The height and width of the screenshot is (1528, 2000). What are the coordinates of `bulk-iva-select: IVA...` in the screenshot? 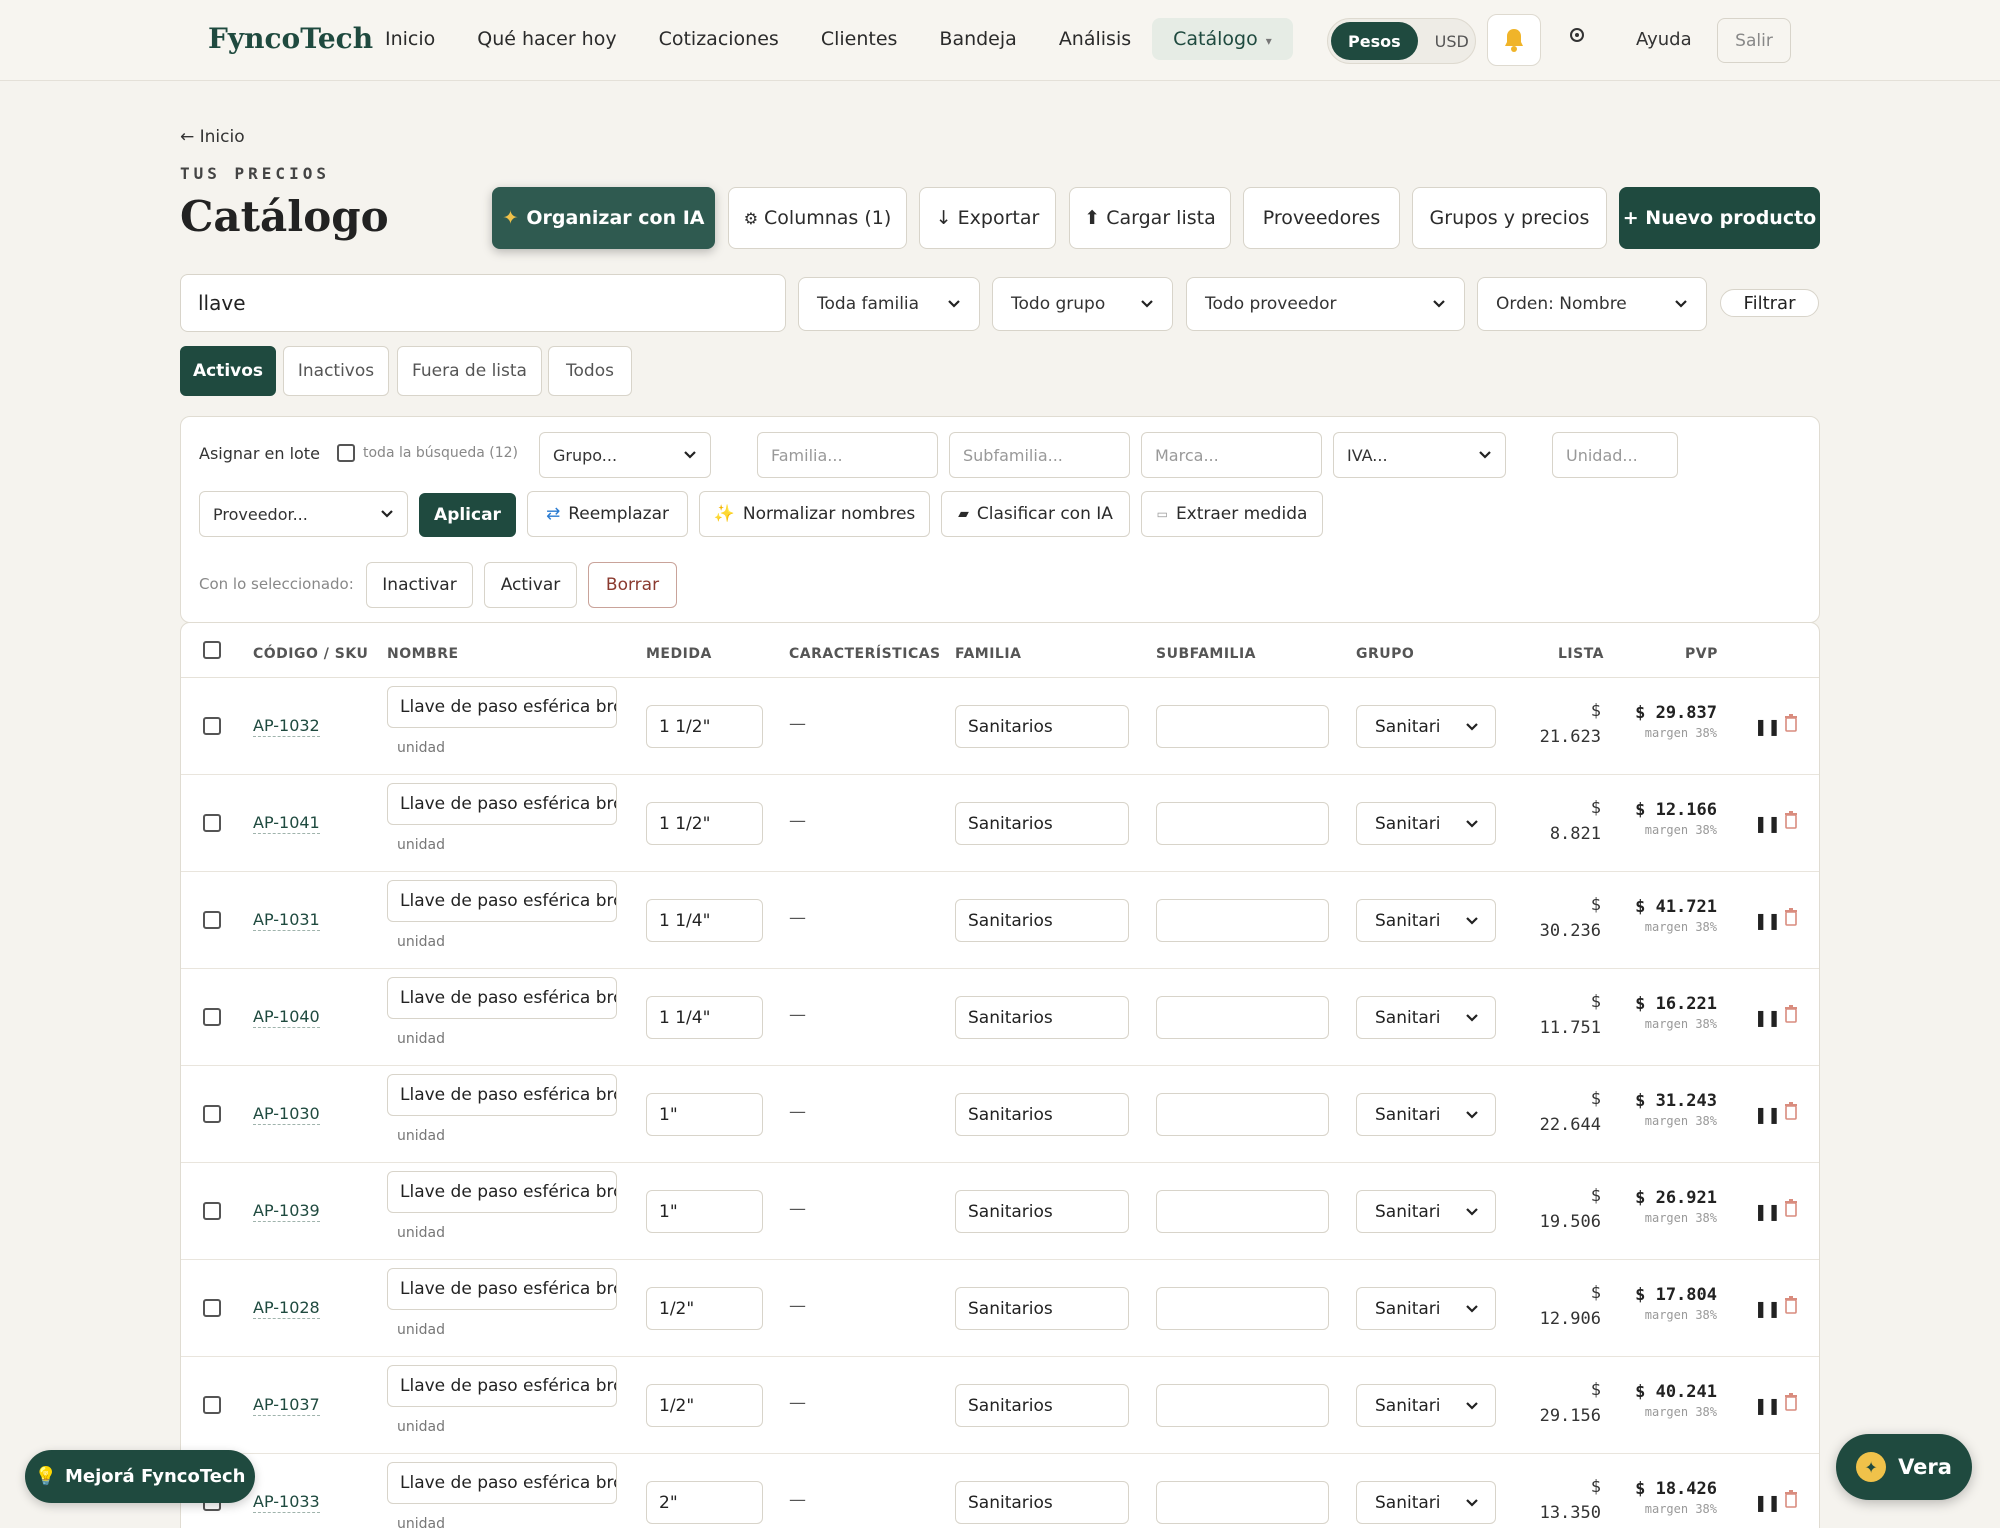 It's located at (1419, 455).